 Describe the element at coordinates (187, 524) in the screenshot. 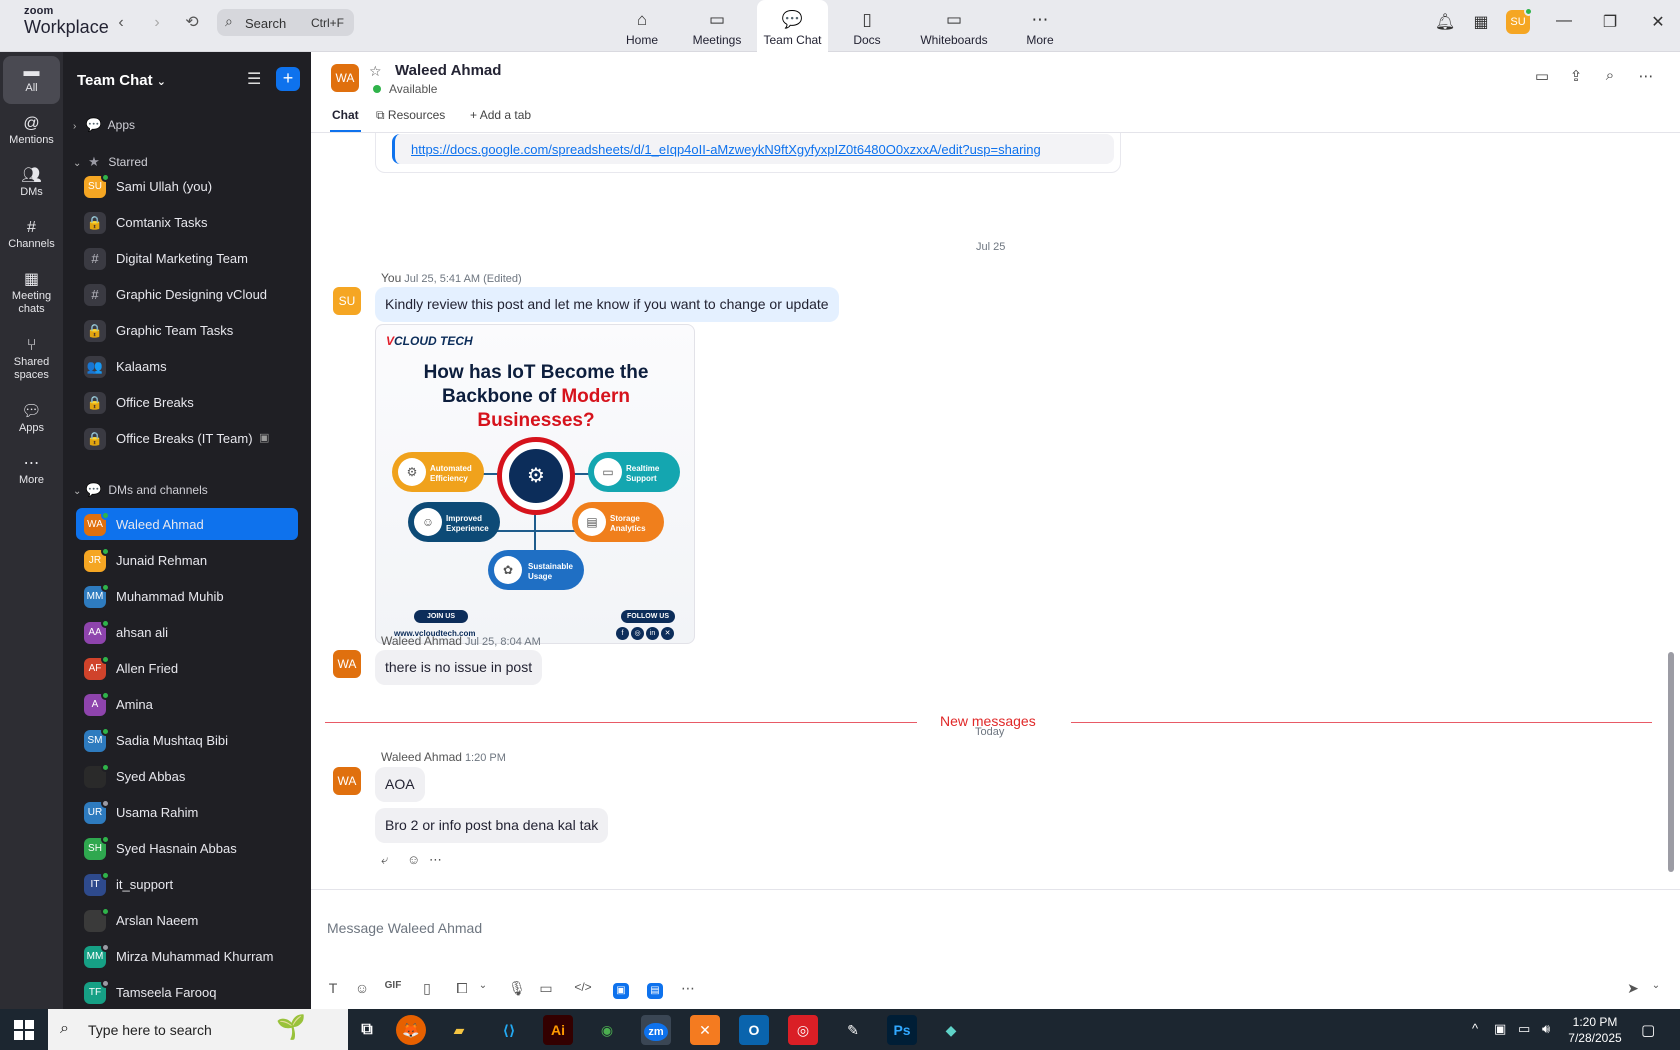

I see `sidebar-item: WA Waleed Ahmad` at that location.